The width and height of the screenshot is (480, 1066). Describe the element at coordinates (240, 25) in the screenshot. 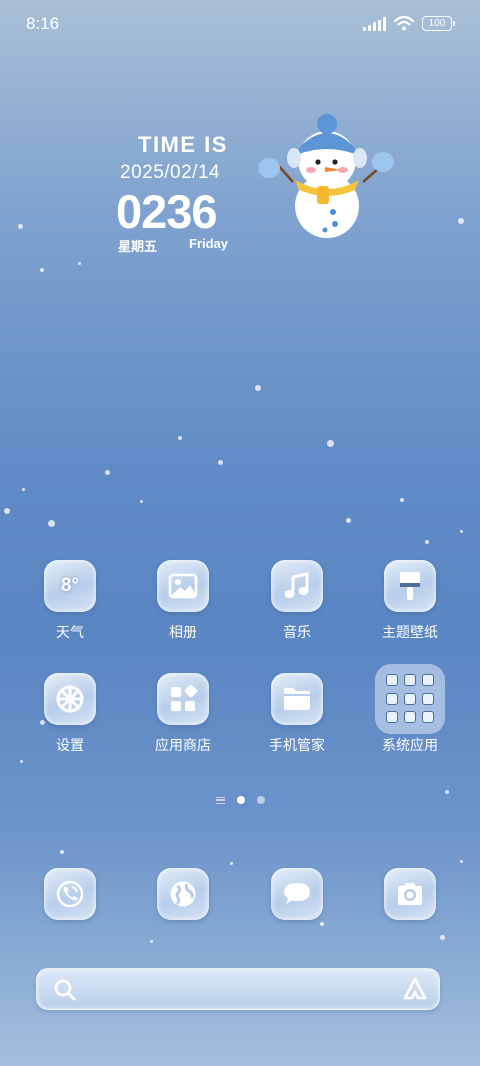

I see `status-bar: 8:16 100` at that location.